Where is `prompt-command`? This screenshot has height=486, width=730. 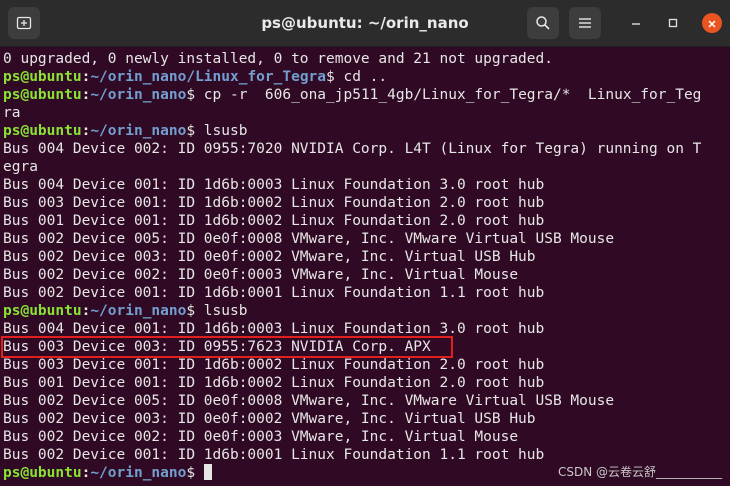 prompt-command is located at coordinates (199, 473).